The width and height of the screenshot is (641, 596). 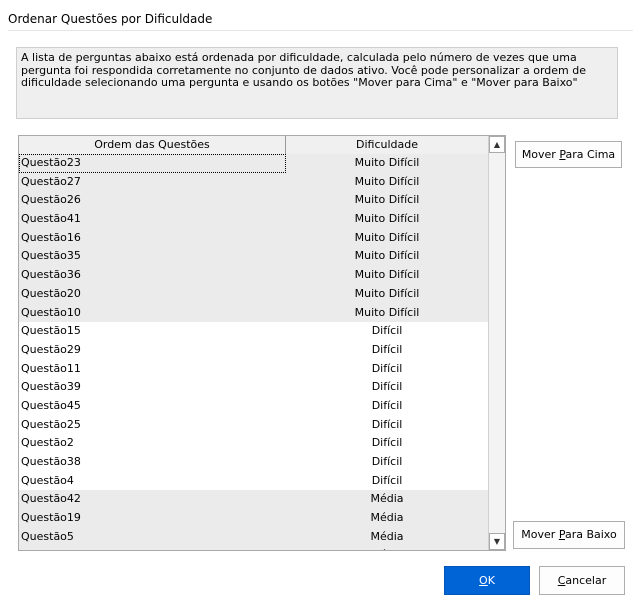 I want to click on table-row: Questão19 Média, so click(x=253, y=518).